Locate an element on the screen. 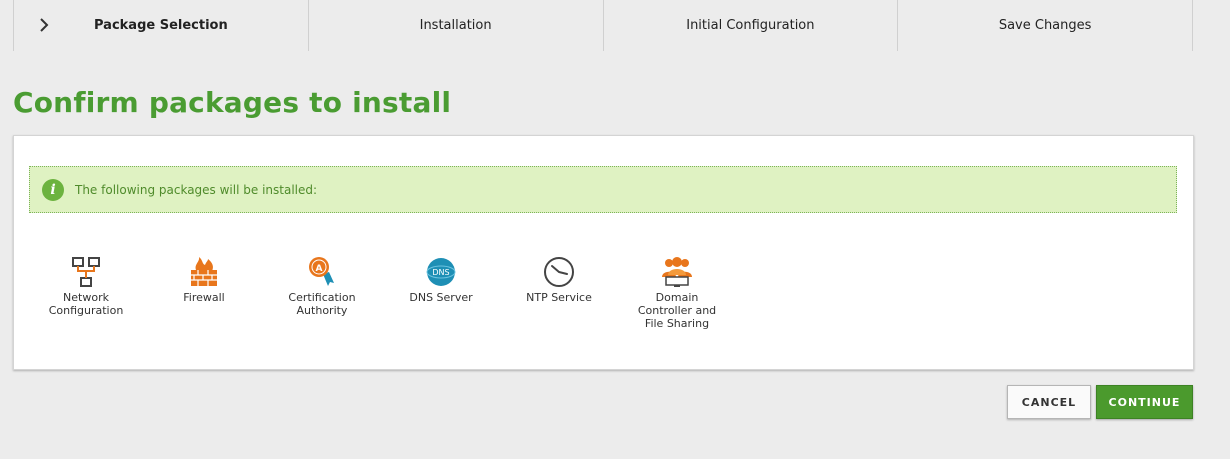 The width and height of the screenshot is (1230, 459). dns-icon-text: DNS is located at coordinates (440, 272).